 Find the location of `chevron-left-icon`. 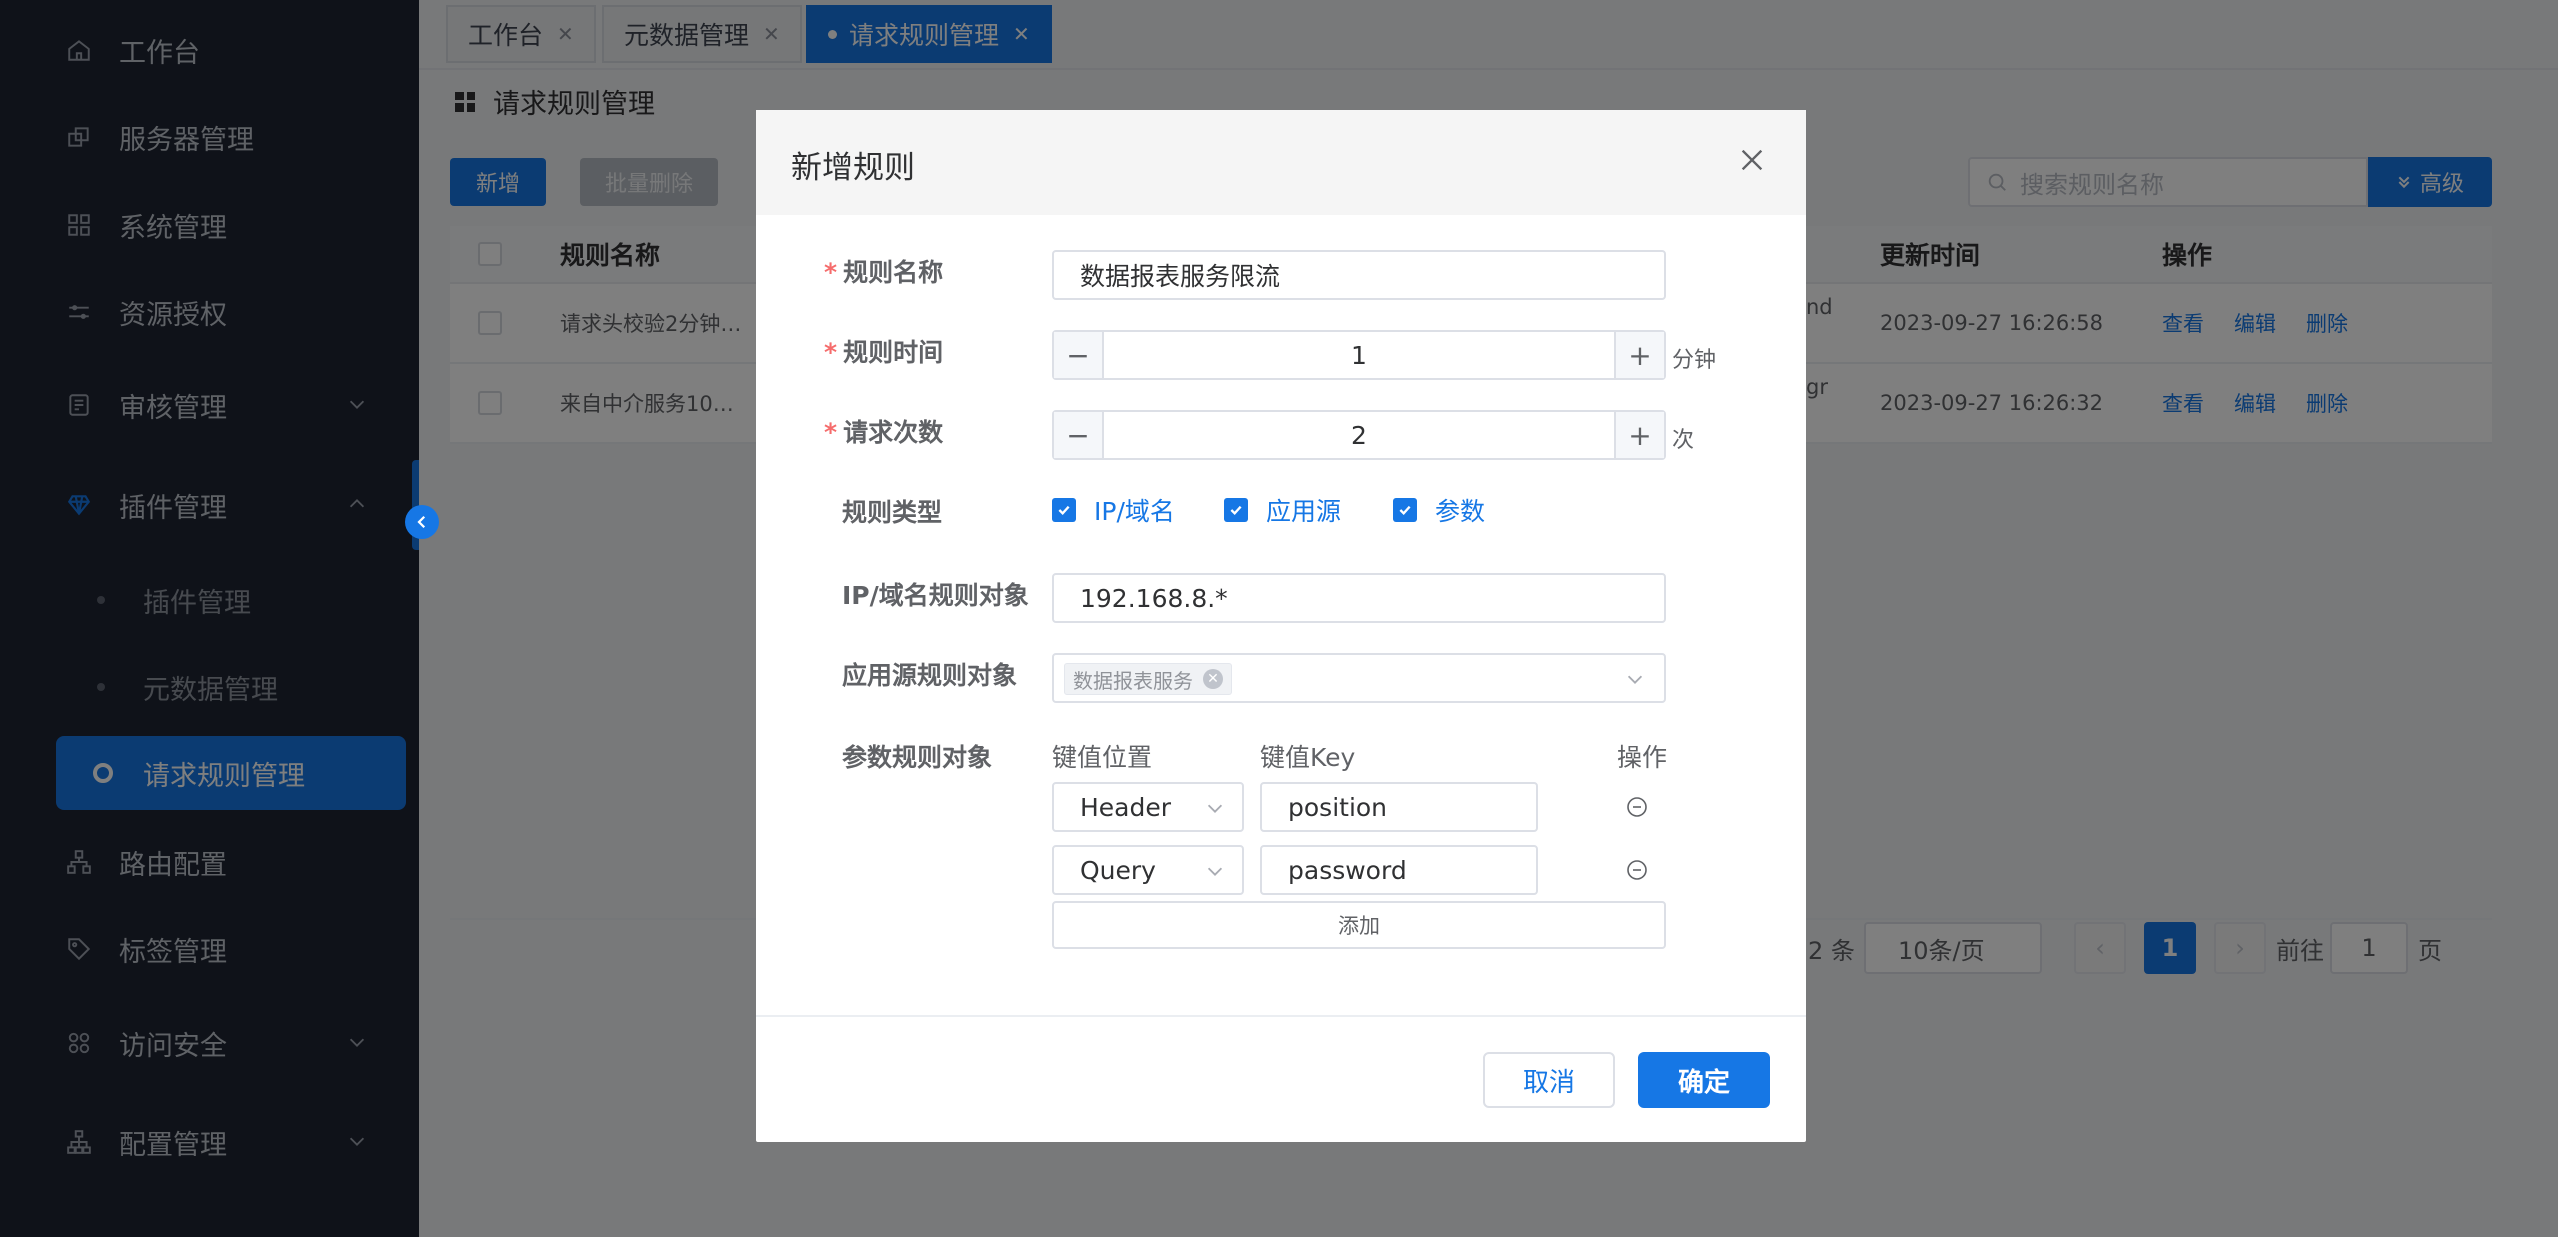

chevron-left-icon is located at coordinates (421, 522).